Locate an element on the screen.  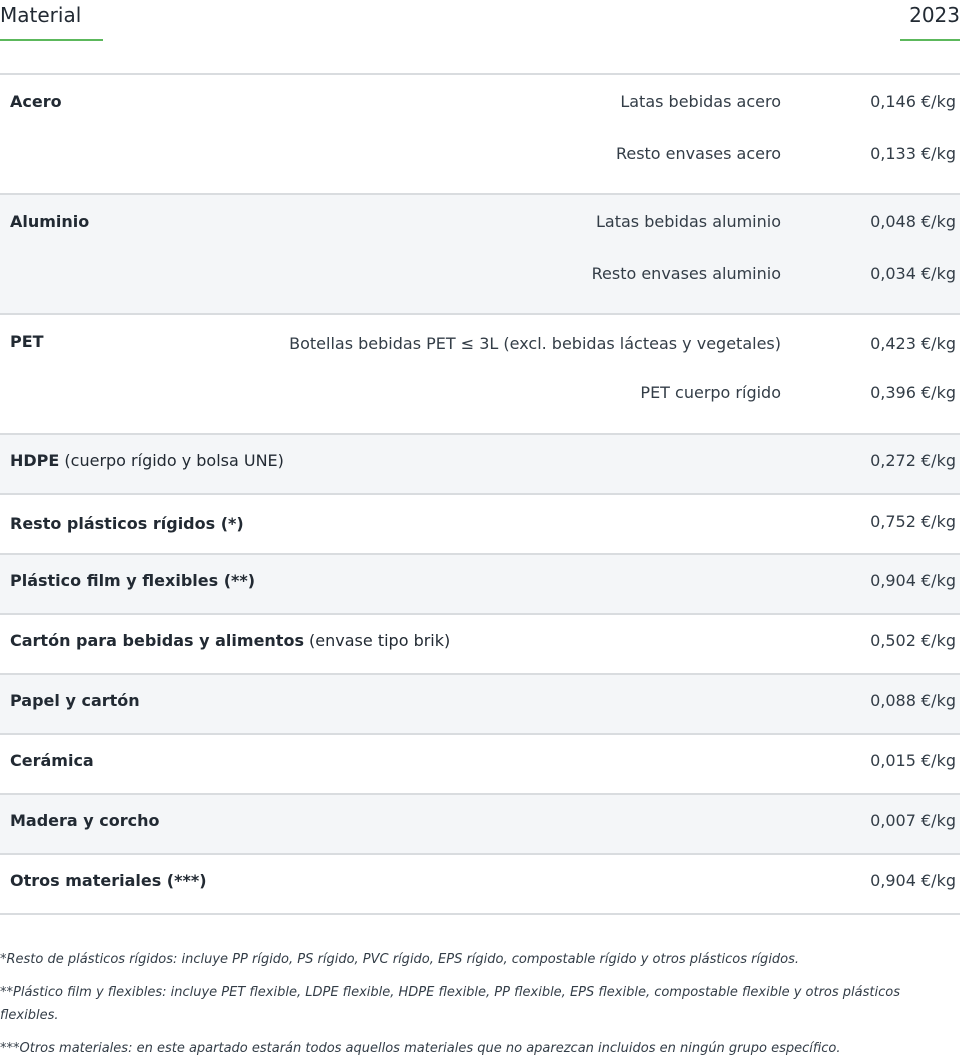
material-column-header: Material is located at coordinates (41, 15).